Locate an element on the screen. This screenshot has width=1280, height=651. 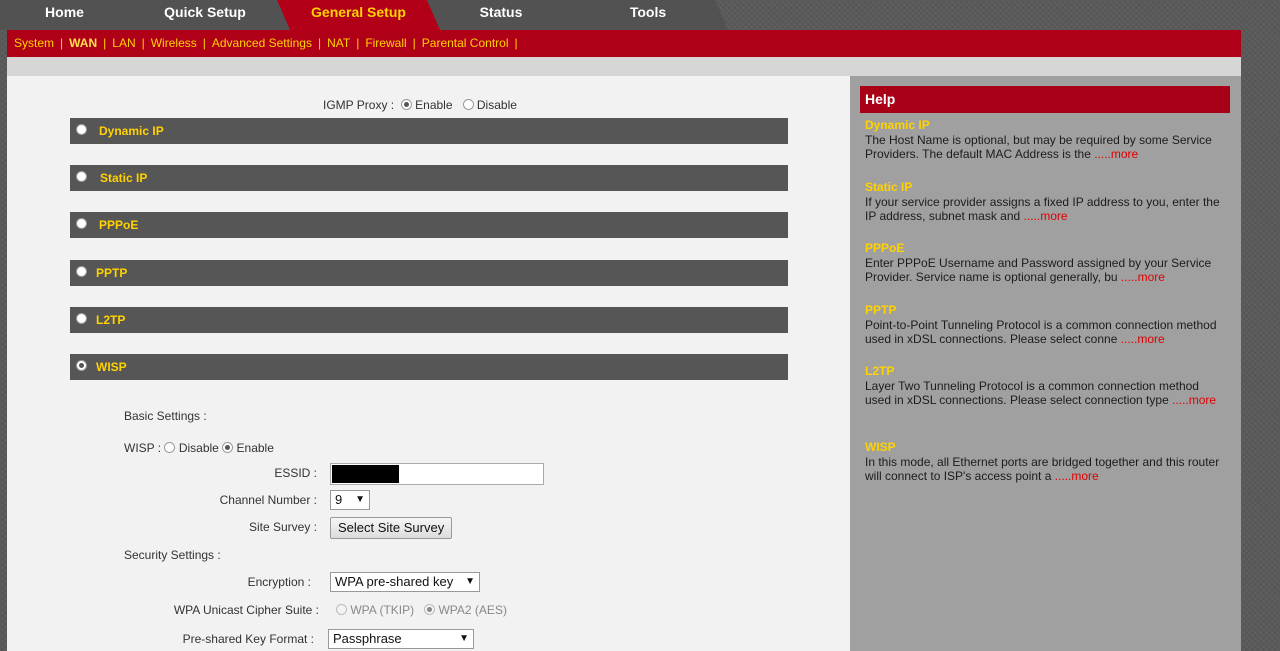
encryption-select: WPA pre-shared key ▼ is located at coordinates (405, 582).